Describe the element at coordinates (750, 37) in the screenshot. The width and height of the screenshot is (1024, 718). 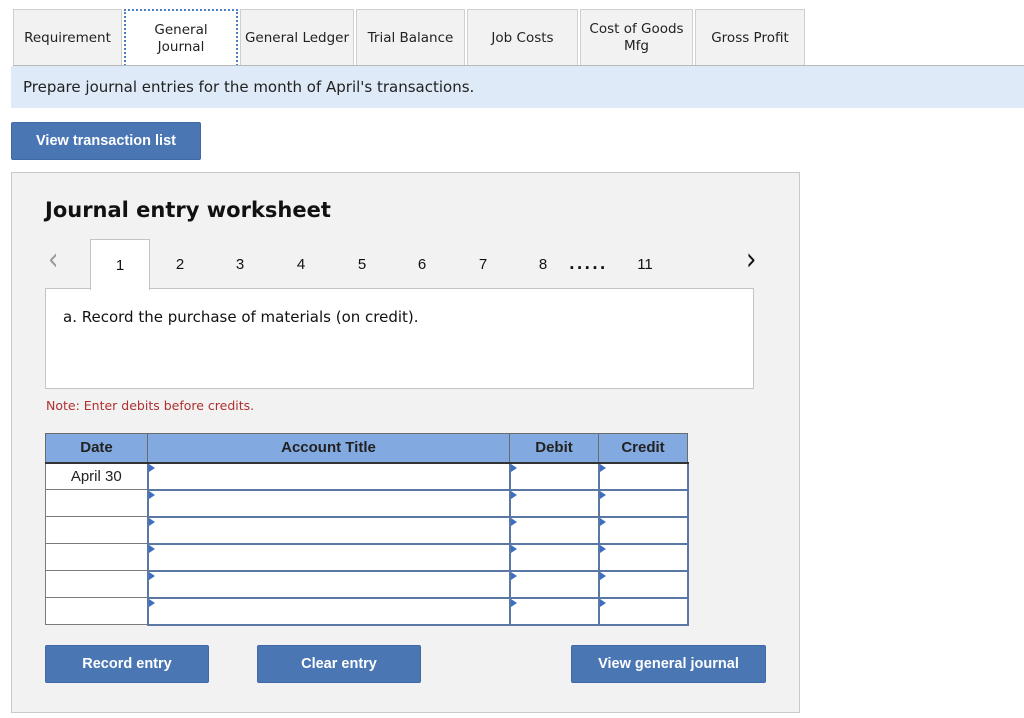
I see `tab-gross-profit: Gross Profit` at that location.